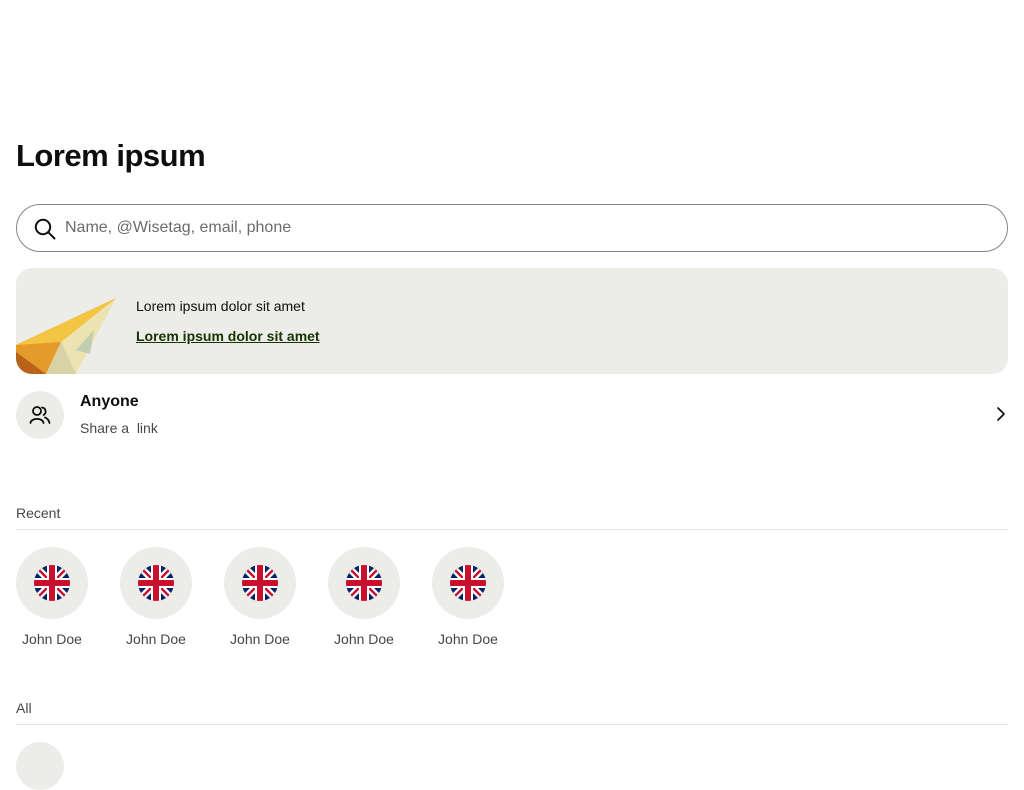  Describe the element at coordinates (228, 336) in the screenshot. I see `promo-link: Lorem ipsum dolor sit amet` at that location.